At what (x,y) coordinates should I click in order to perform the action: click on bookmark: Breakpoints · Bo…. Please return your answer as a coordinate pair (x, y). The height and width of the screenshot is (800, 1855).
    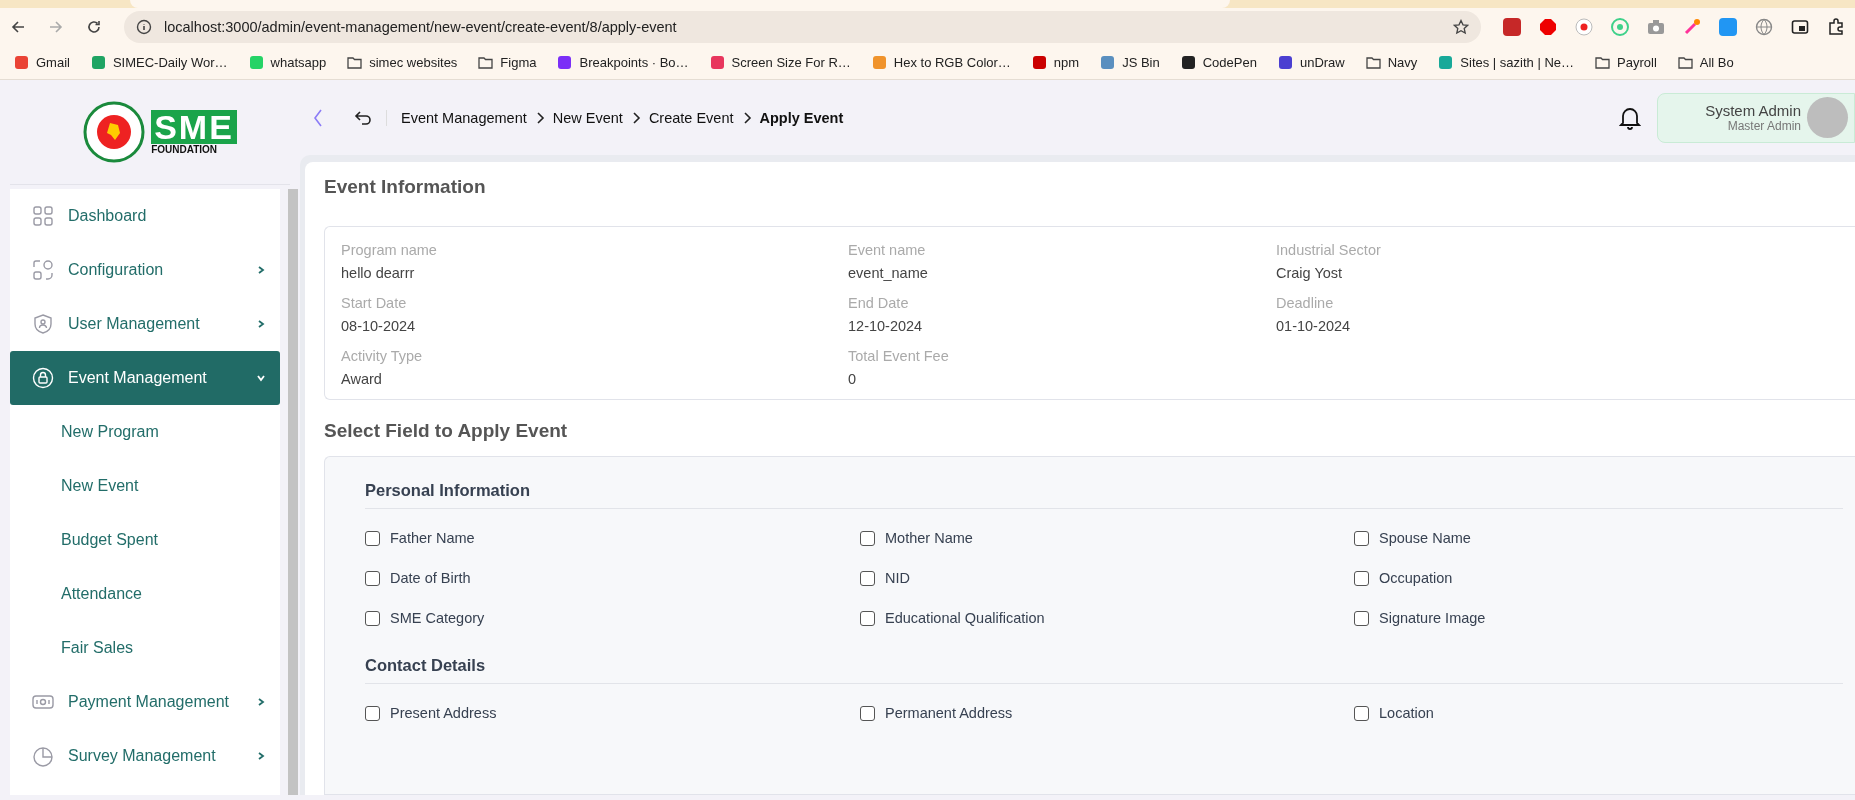
    Looking at the image, I should click on (623, 62).